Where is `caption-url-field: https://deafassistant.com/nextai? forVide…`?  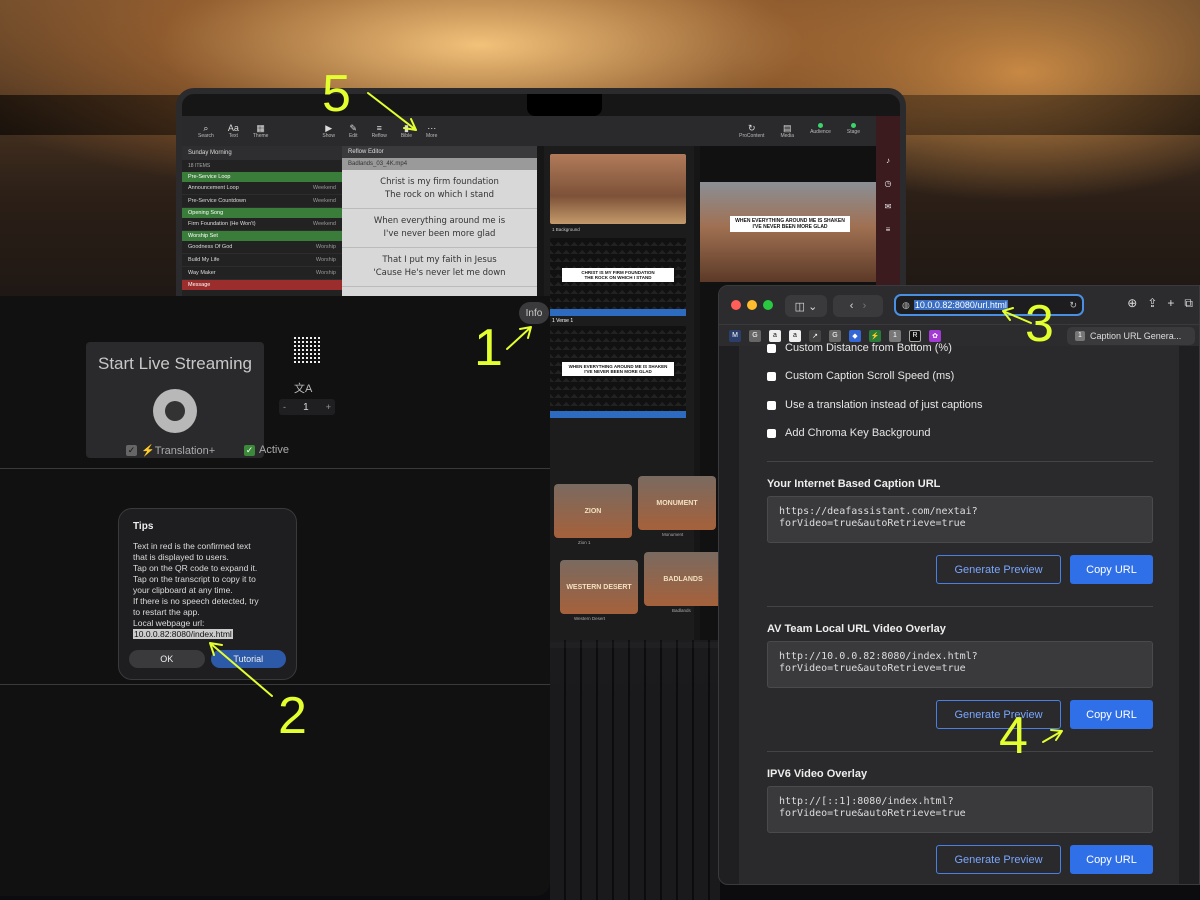
caption-url-field: https://deafassistant.com/nextai? forVide… is located at coordinates (960, 519).